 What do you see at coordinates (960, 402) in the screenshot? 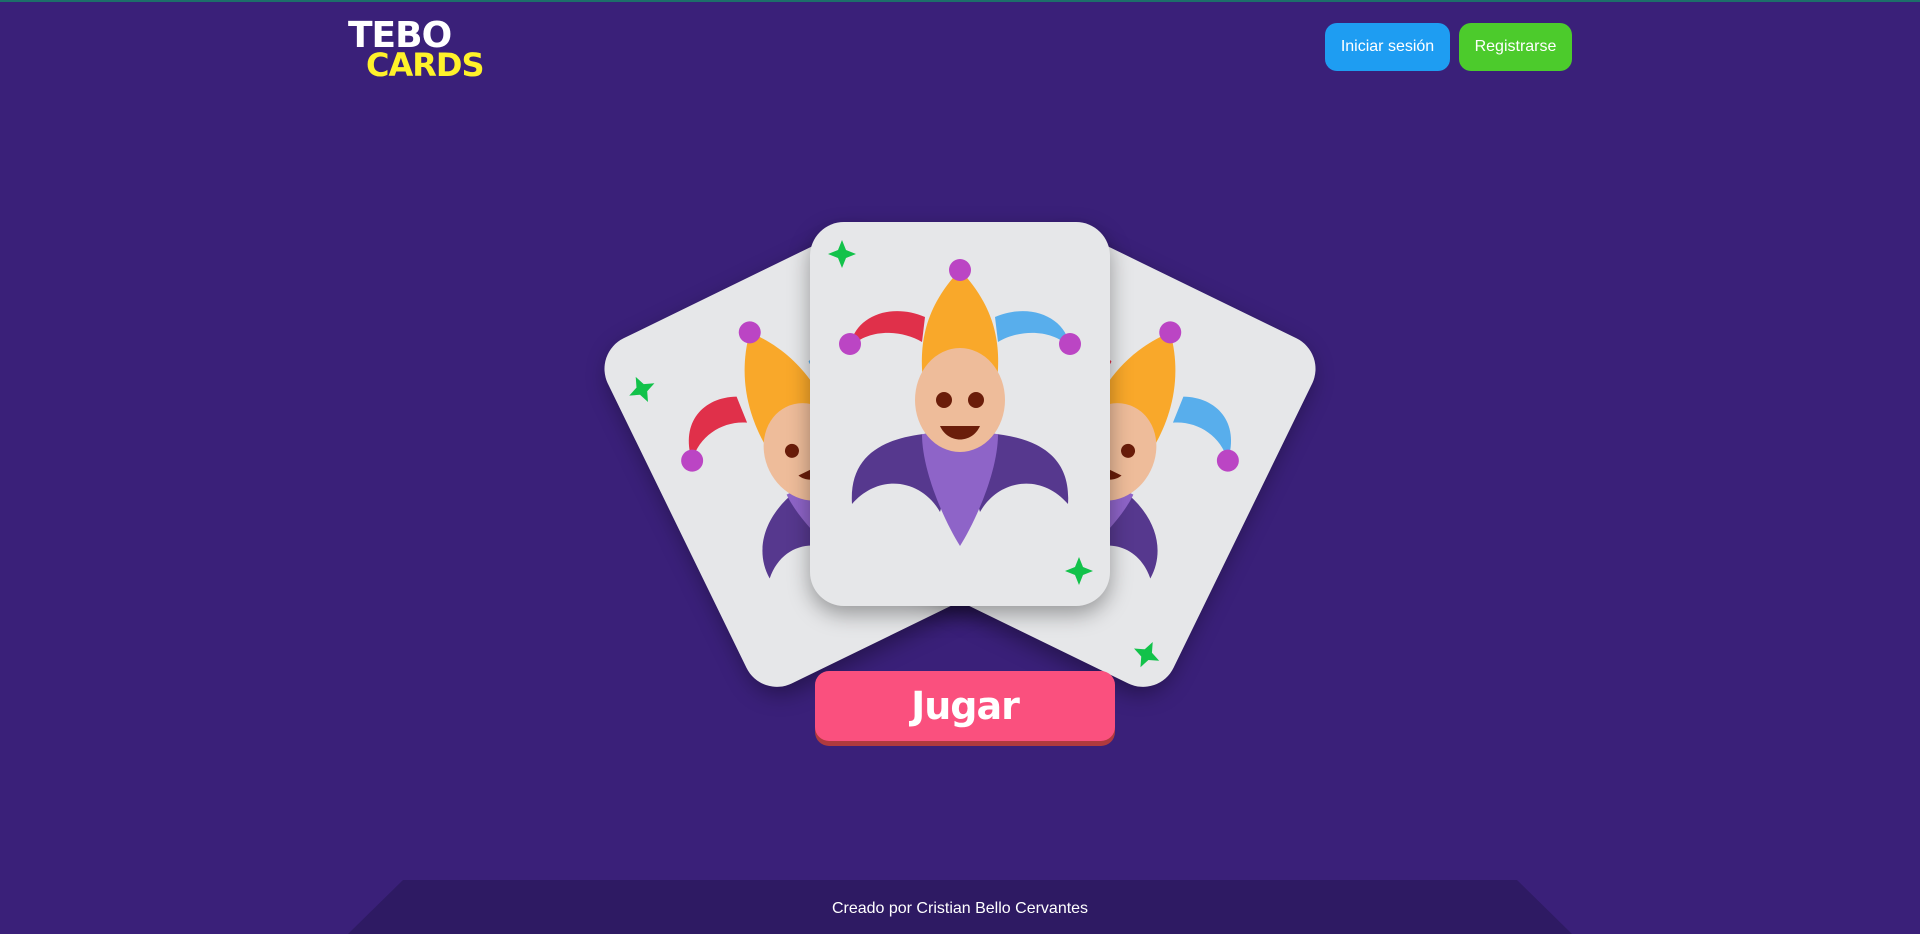
I see `joker-face` at bounding box center [960, 402].